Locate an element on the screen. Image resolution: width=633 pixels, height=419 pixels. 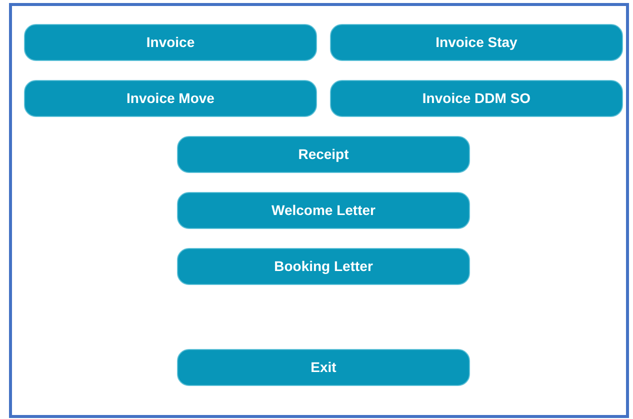
exit-button: Exit is located at coordinates (323, 367).